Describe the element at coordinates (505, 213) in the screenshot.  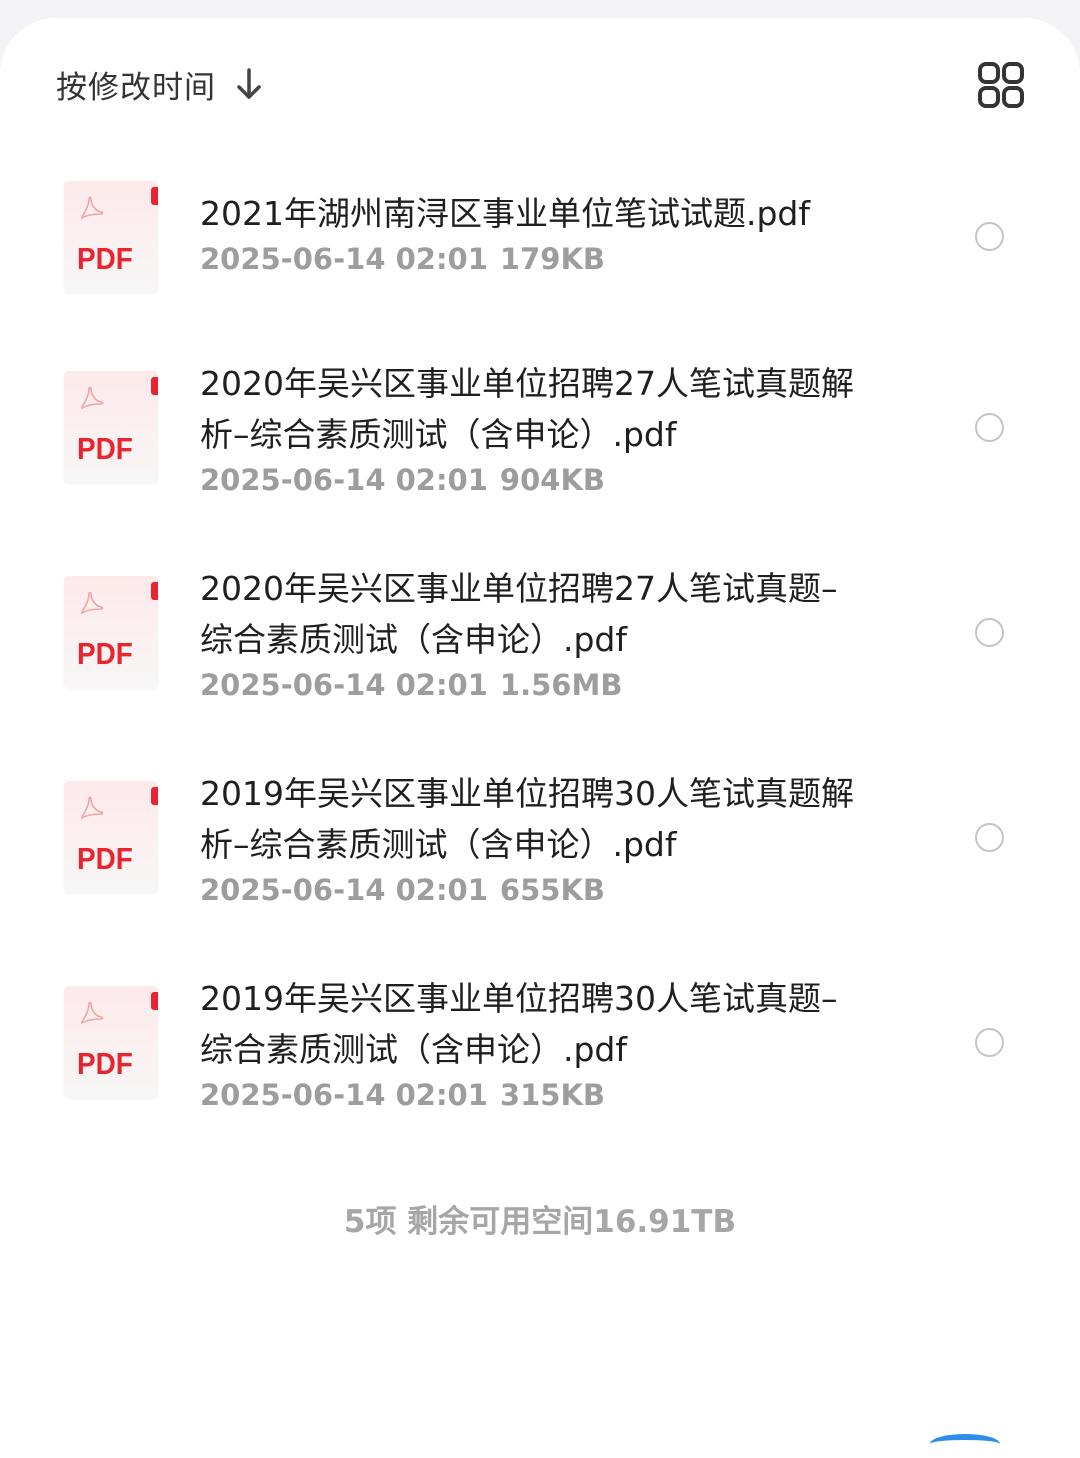
I see `file-name: 2021年湖州南浔区事业单位笔试试题.pdf` at that location.